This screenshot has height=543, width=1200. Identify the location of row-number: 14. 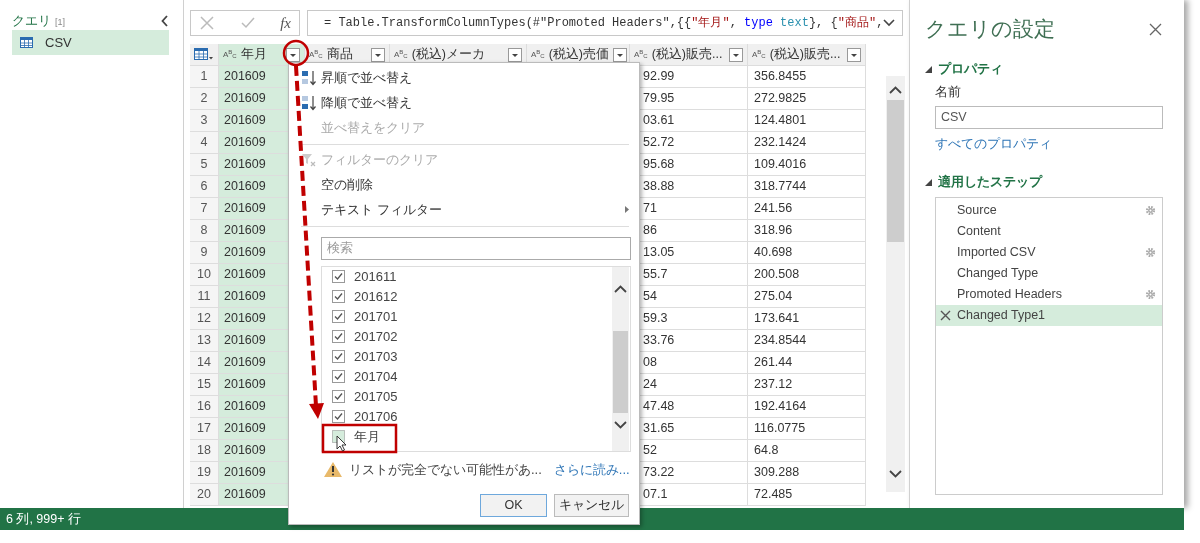
(204, 363).